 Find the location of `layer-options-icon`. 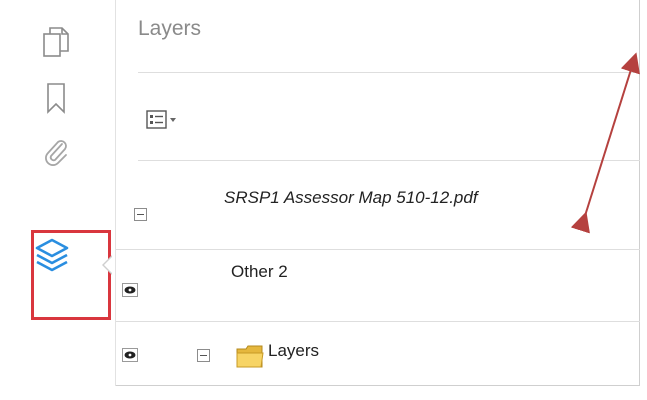

layer-options-icon is located at coordinates (161, 119).